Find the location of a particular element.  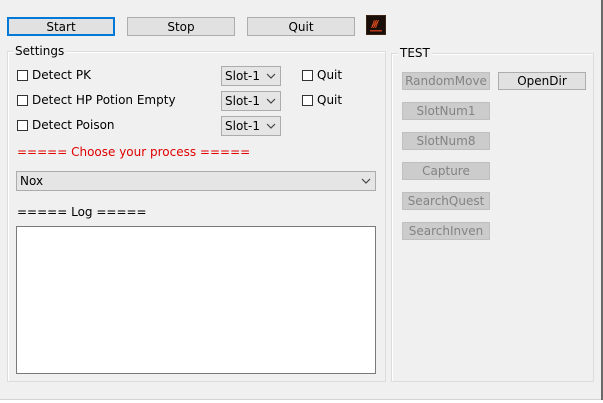

detect-poison-checkbox is located at coordinates (22, 125).